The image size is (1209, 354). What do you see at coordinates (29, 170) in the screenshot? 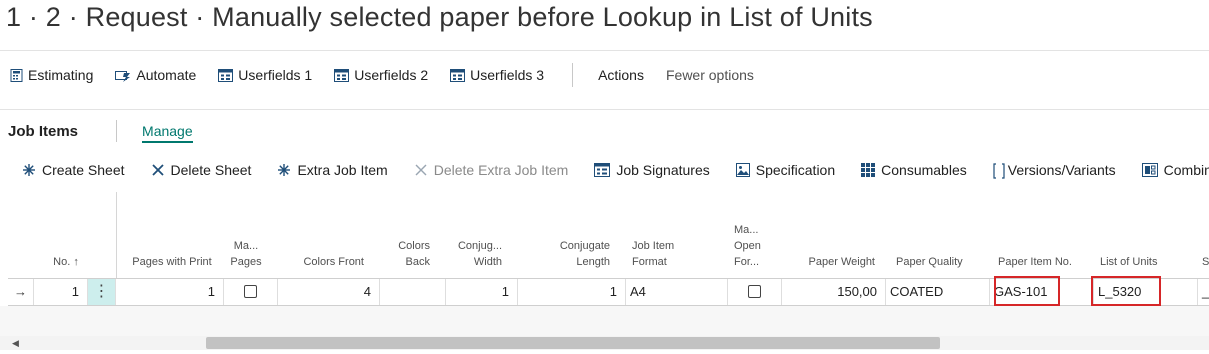
I see `create-sheet-icon` at bounding box center [29, 170].